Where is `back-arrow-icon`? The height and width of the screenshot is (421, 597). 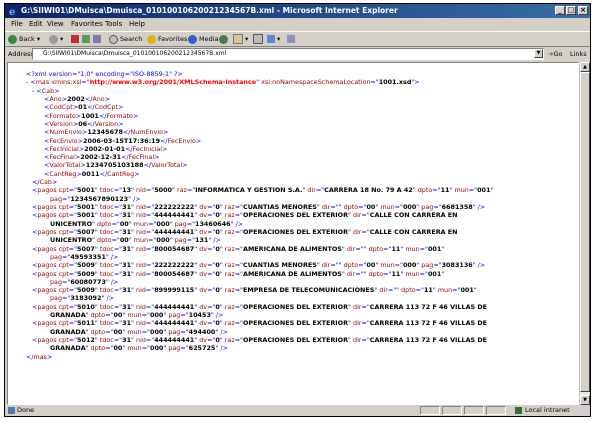 back-arrow-icon is located at coordinates (12, 39).